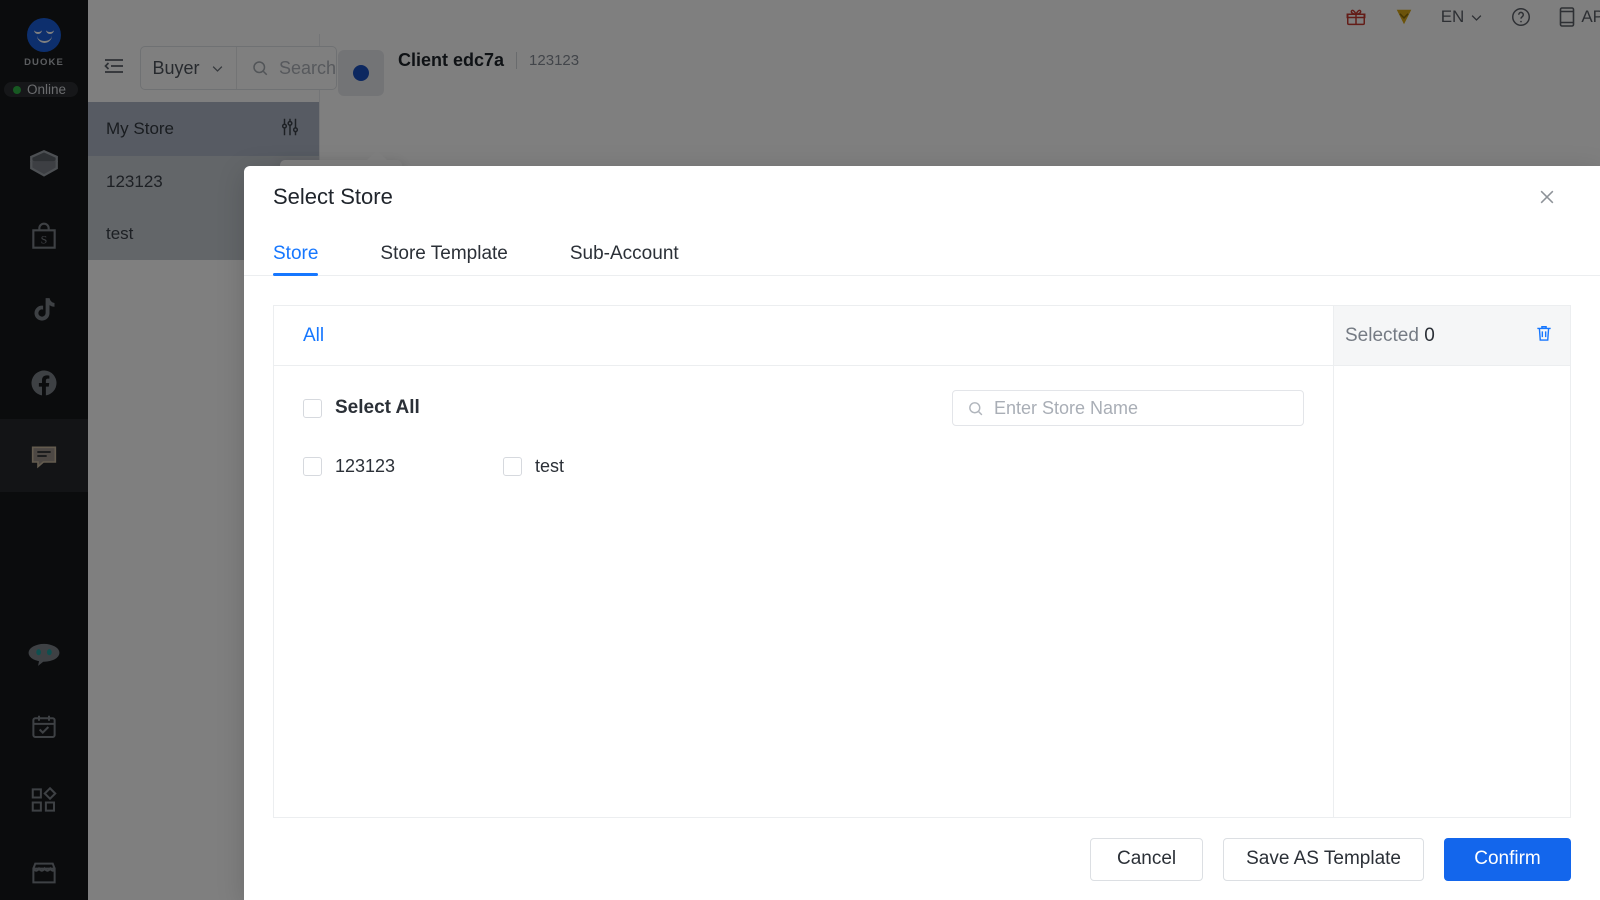 The width and height of the screenshot is (1600, 900). What do you see at coordinates (922, 859) in the screenshot?
I see `modal-footer: Cancel Save AS Template Confirm` at bounding box center [922, 859].